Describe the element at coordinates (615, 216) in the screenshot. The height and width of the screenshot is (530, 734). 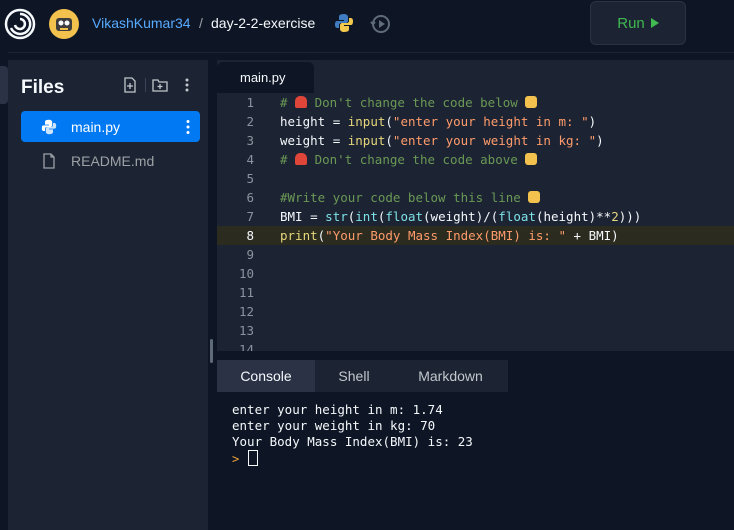
I see `code-token: 2` at that location.